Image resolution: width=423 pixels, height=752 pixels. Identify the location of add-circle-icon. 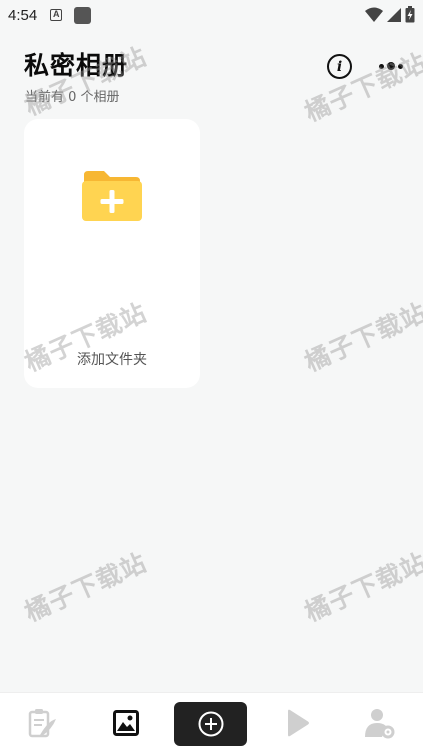
(210, 724).